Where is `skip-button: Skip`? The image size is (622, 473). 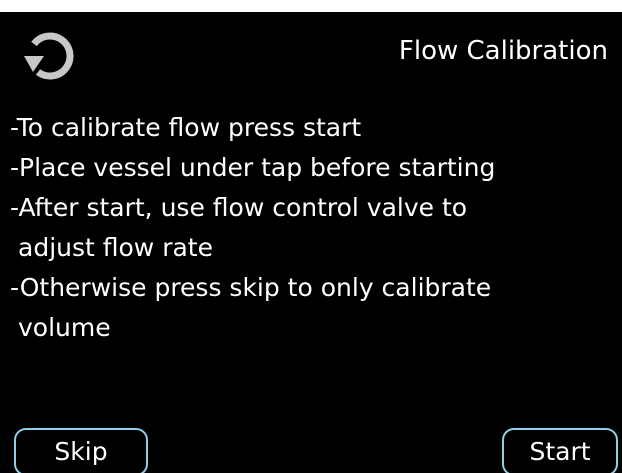 skip-button: Skip is located at coordinates (81, 450).